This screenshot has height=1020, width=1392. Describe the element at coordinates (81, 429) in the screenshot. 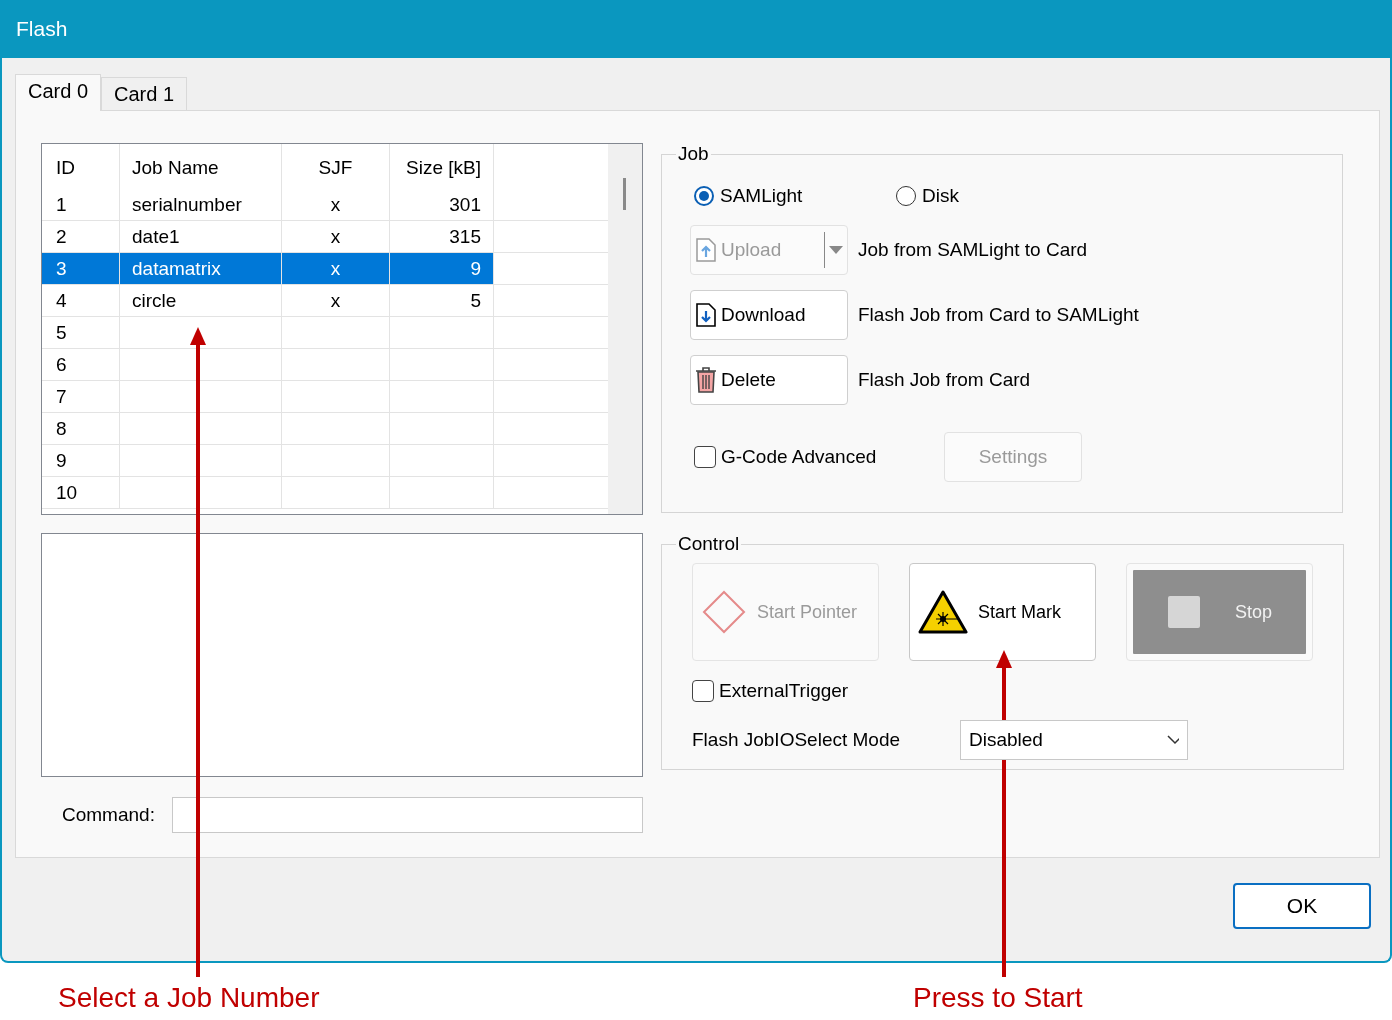

I see `table-cell: 8` at that location.